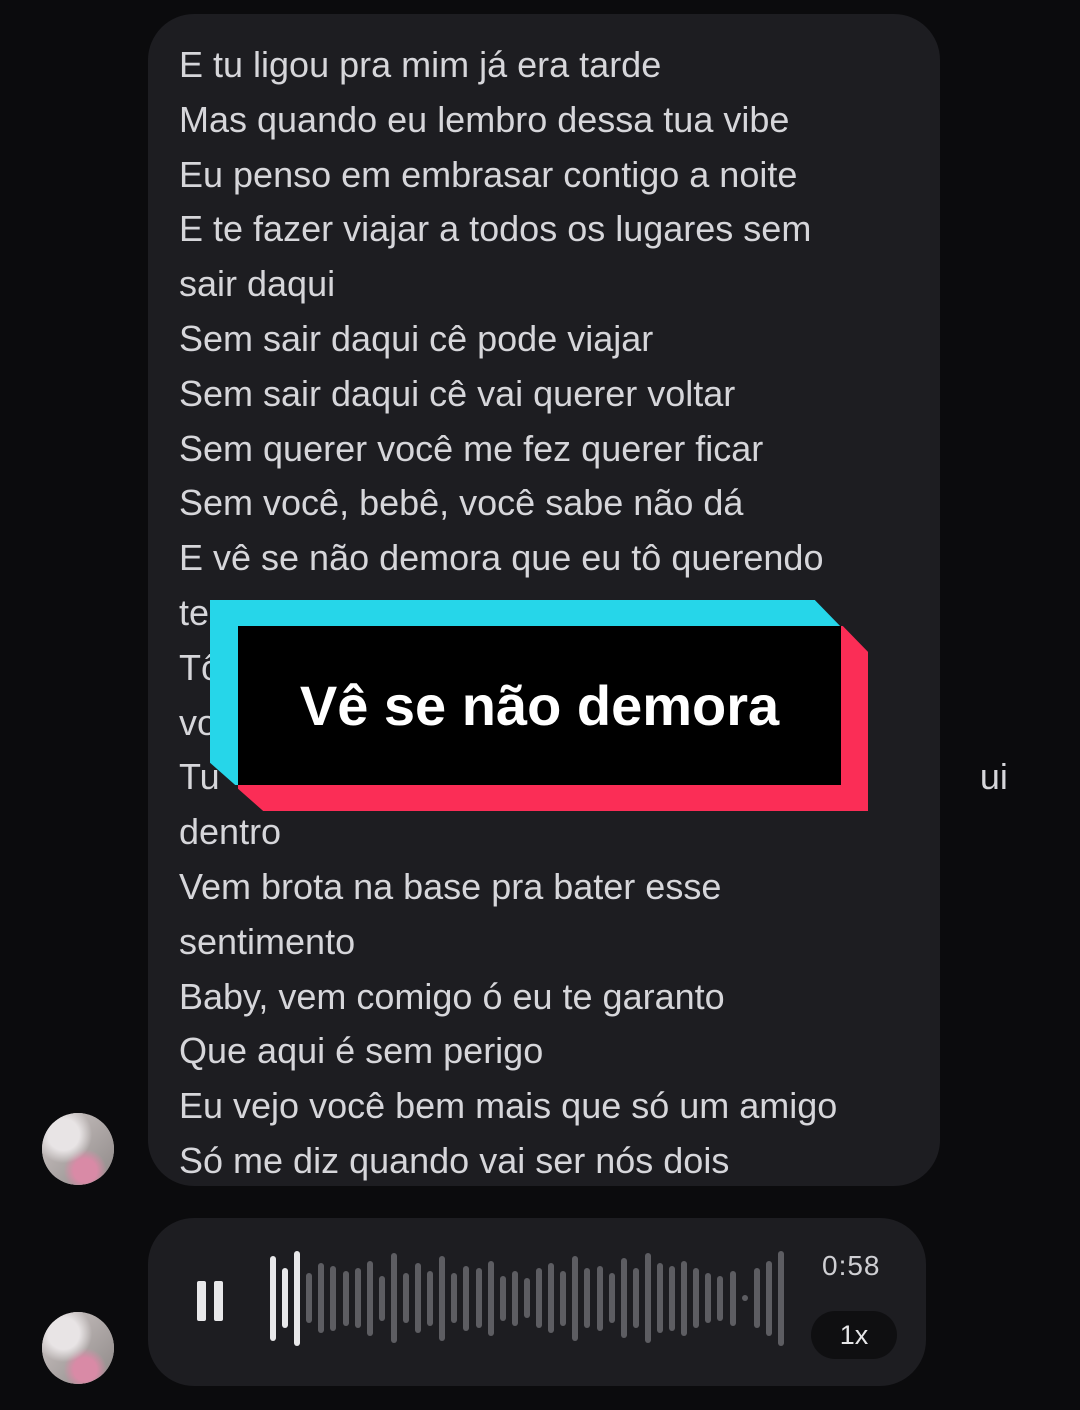 The width and height of the screenshot is (1080, 1410). What do you see at coordinates (267, 941) in the screenshot?
I see `lyric-line: sentimento` at bounding box center [267, 941].